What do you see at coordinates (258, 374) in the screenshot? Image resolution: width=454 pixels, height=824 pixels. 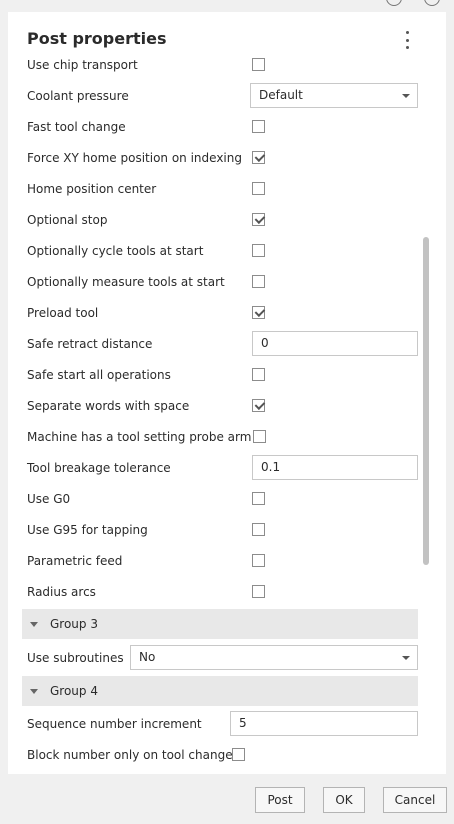 I see `safe-start-all-checkbox` at bounding box center [258, 374].